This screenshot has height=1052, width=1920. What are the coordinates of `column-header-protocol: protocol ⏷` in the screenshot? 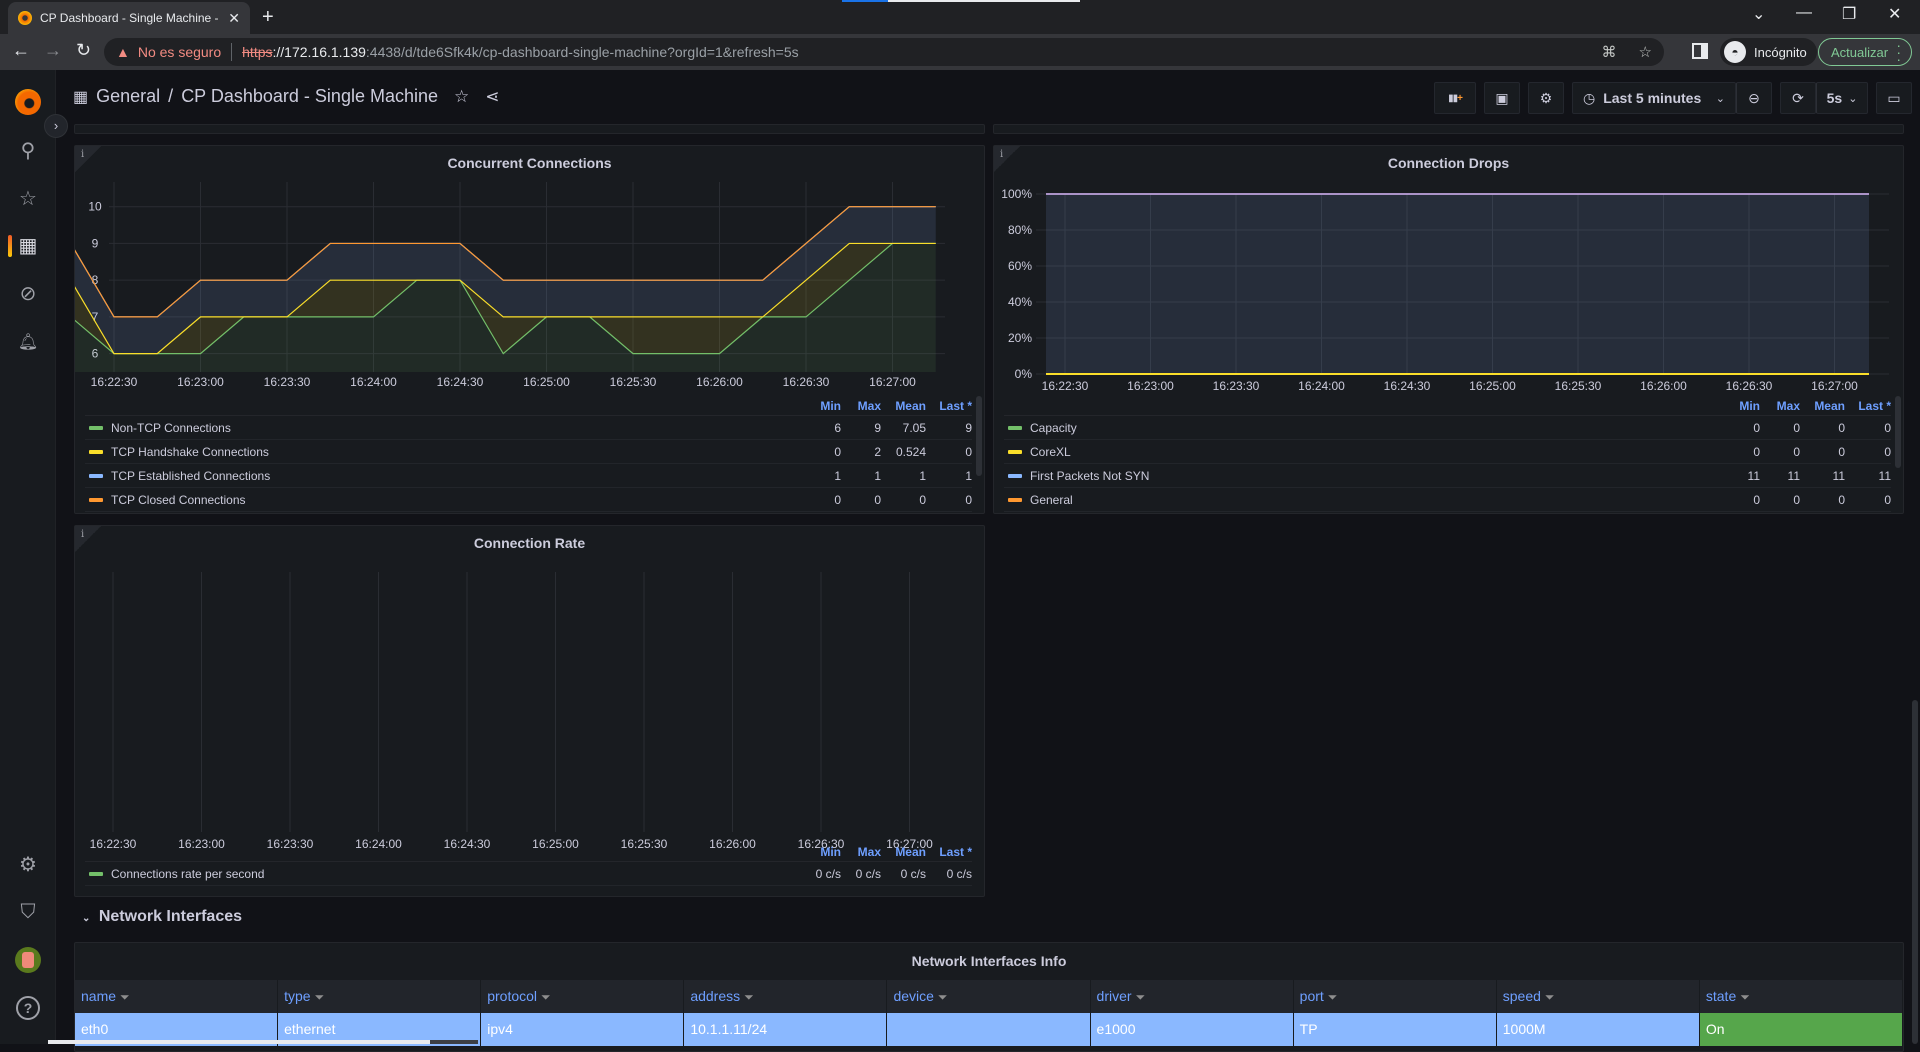 It's located at (583, 996).